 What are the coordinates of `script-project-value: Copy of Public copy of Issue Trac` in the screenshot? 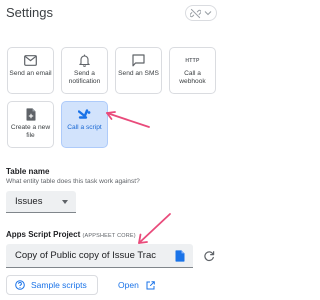 It's located at (85, 255).